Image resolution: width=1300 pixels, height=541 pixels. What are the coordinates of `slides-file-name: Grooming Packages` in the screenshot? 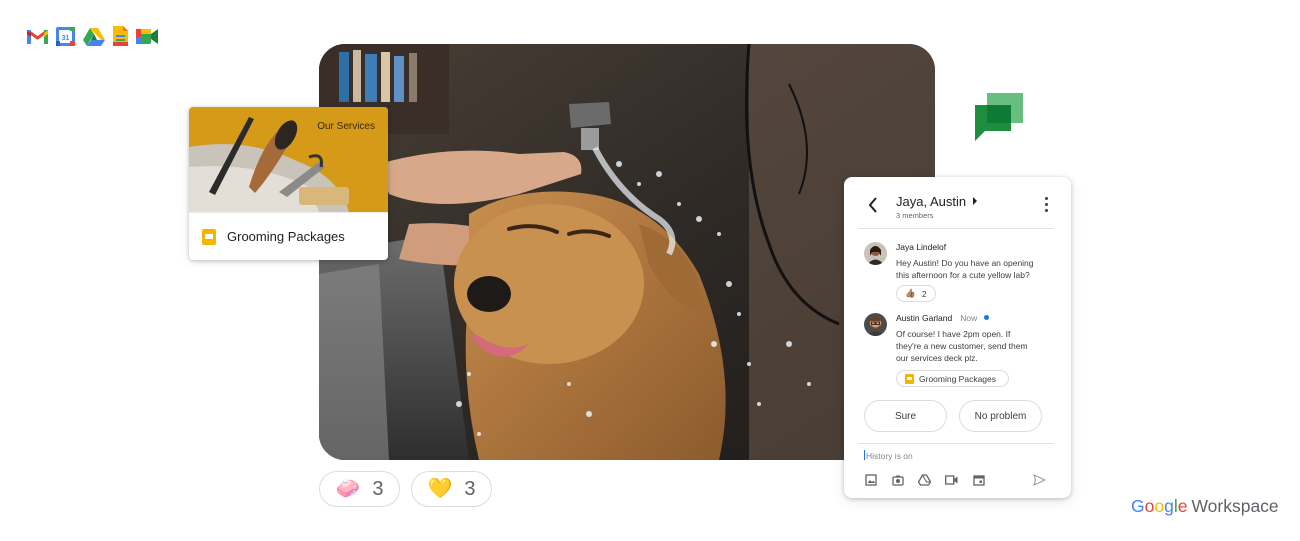 It's located at (286, 236).